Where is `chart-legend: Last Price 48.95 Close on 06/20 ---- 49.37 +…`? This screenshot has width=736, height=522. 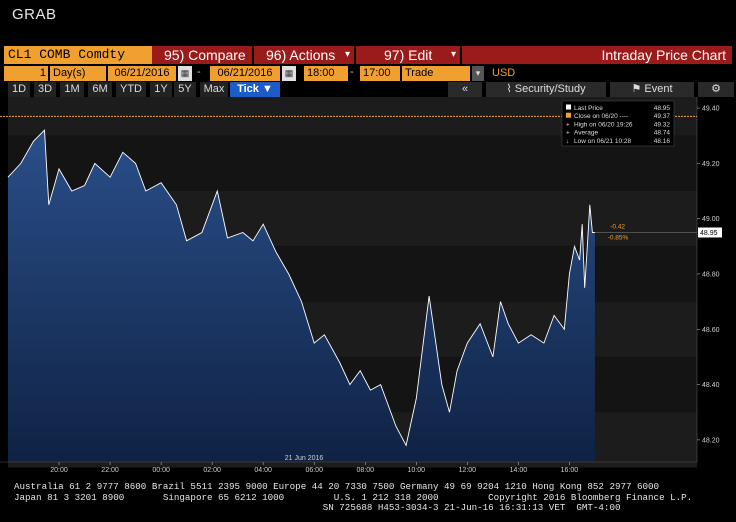
chart-legend: Last Price 48.95 Close on 06/20 ---- 49.37 +… is located at coordinates (618, 123).